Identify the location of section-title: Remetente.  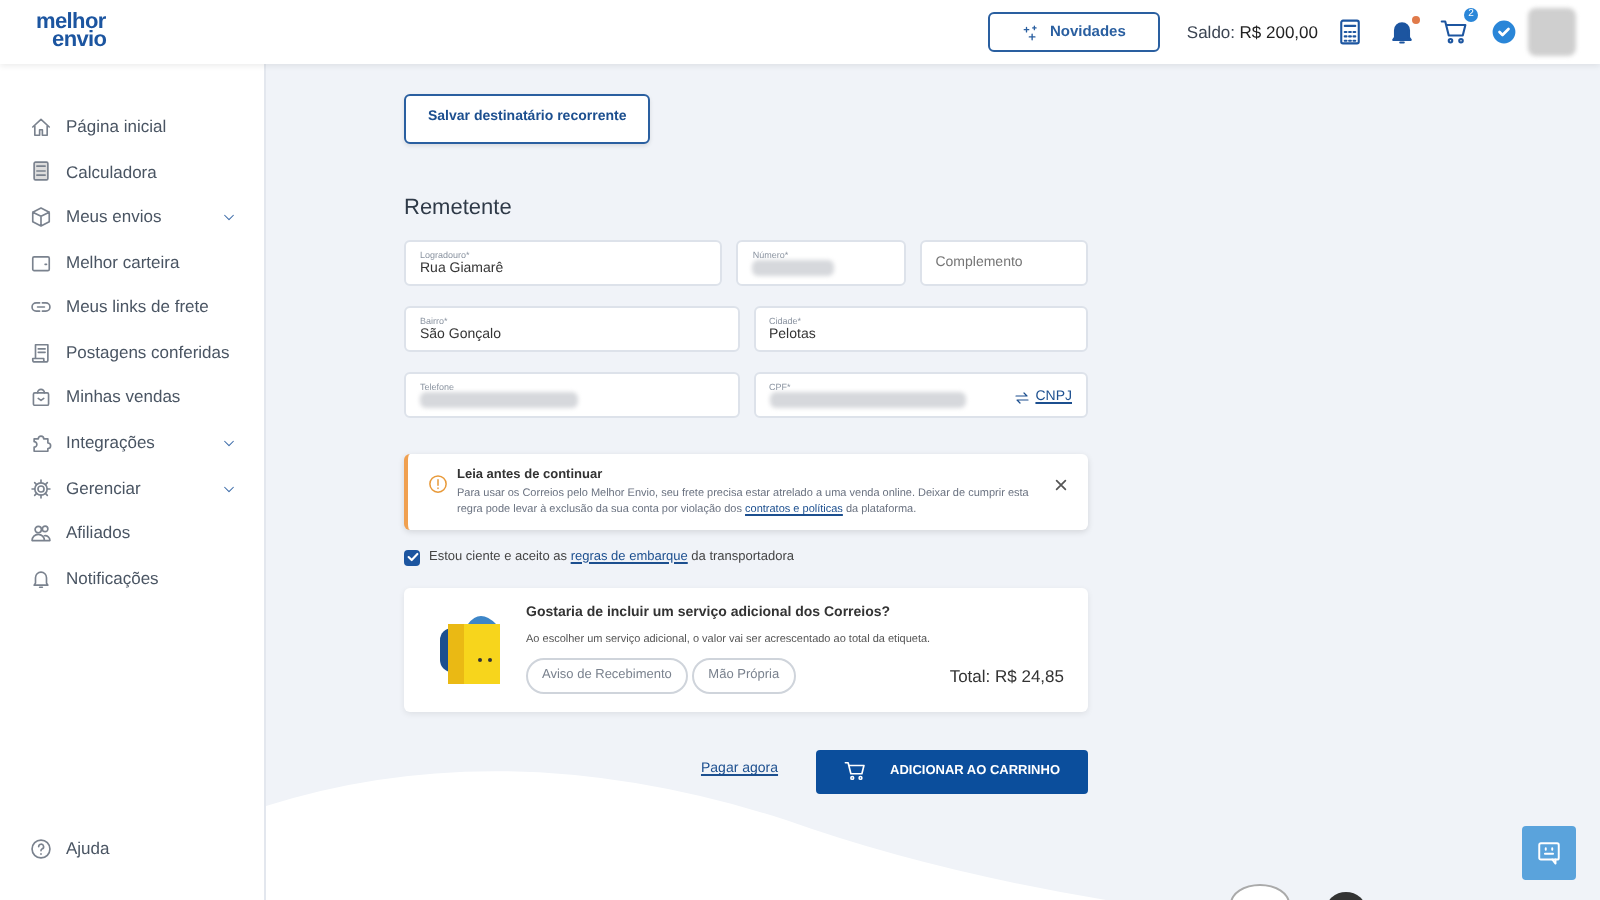
(459, 208).